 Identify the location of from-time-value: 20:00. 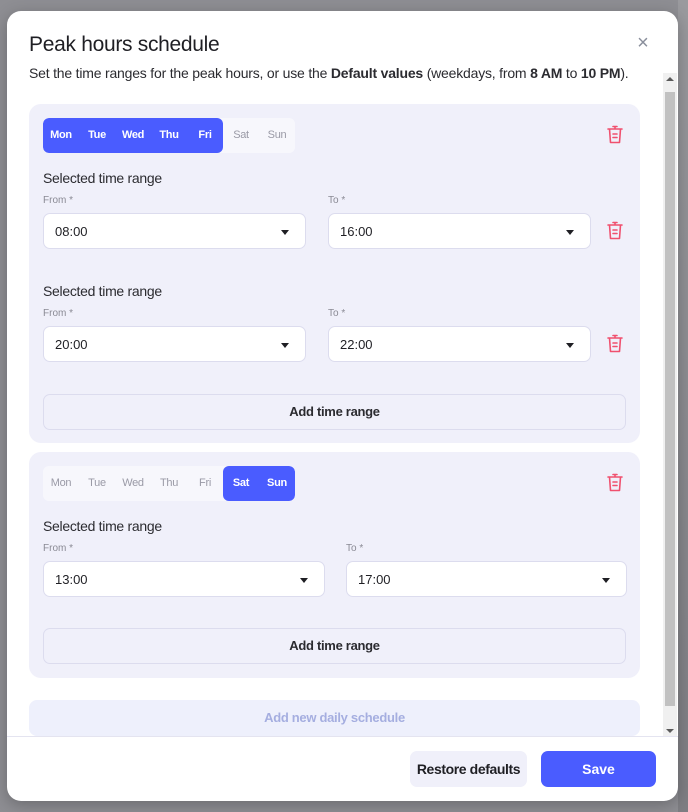
(71, 344).